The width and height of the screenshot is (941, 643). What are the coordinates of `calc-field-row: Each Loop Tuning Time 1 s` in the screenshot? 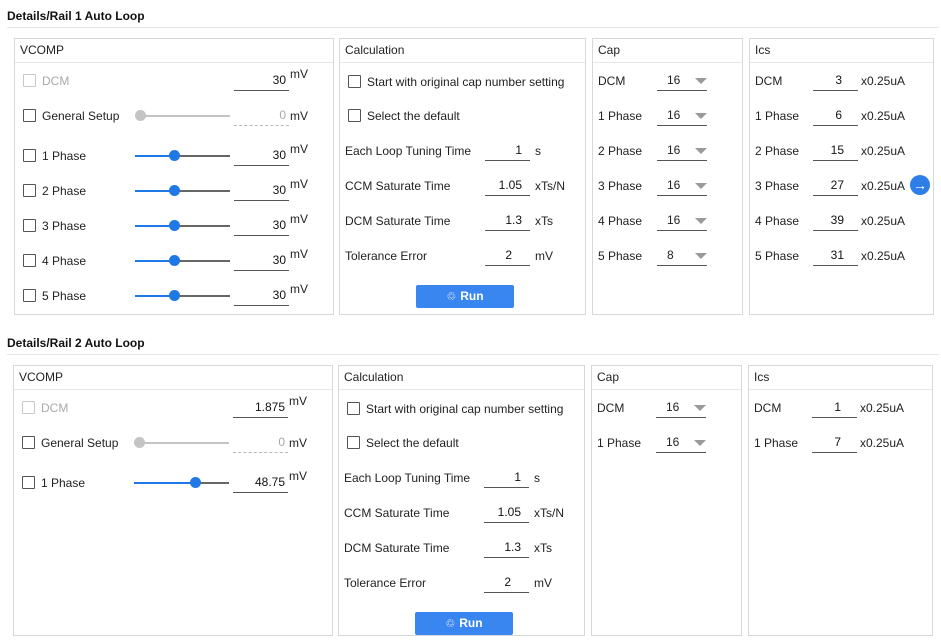 It's located at (461, 478).